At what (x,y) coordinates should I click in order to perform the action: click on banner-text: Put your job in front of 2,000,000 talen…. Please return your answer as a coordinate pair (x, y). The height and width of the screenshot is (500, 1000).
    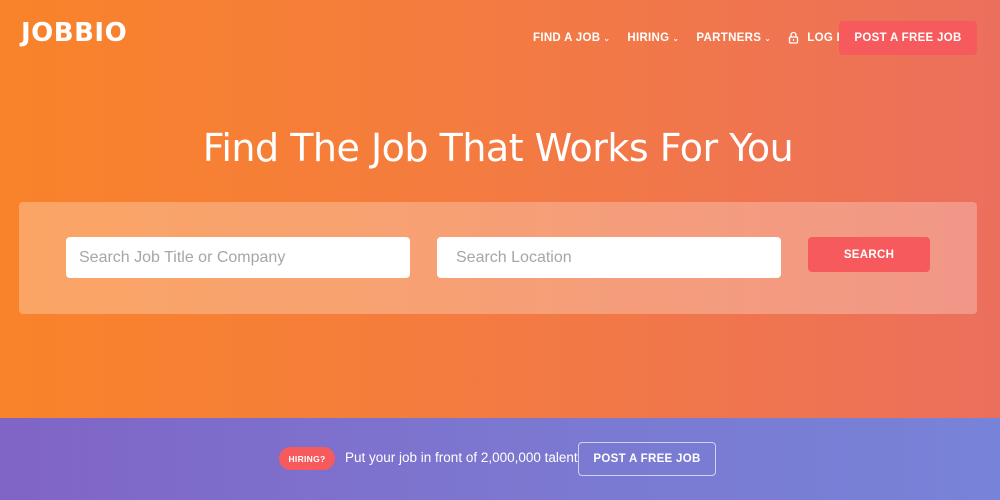
    Looking at the image, I should click on (461, 457).